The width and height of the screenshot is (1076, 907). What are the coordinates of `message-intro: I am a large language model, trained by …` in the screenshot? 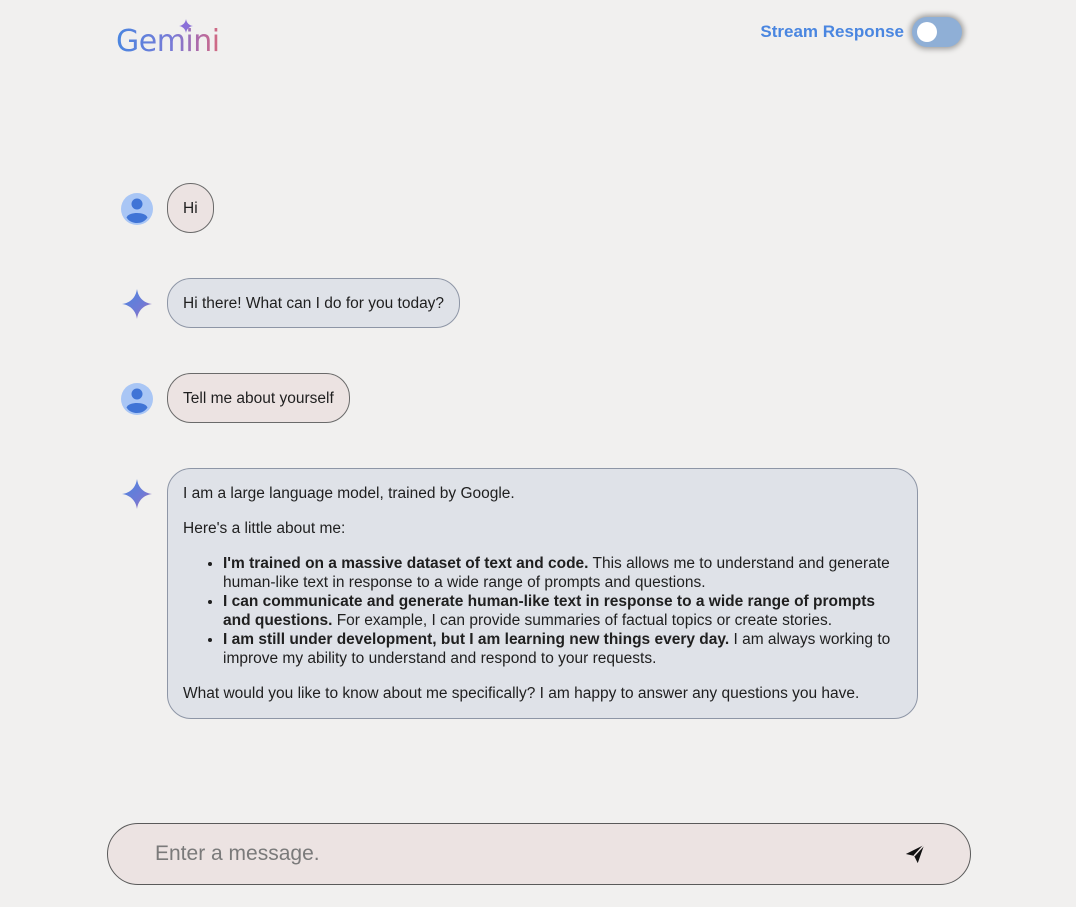 It's located at (349, 493).